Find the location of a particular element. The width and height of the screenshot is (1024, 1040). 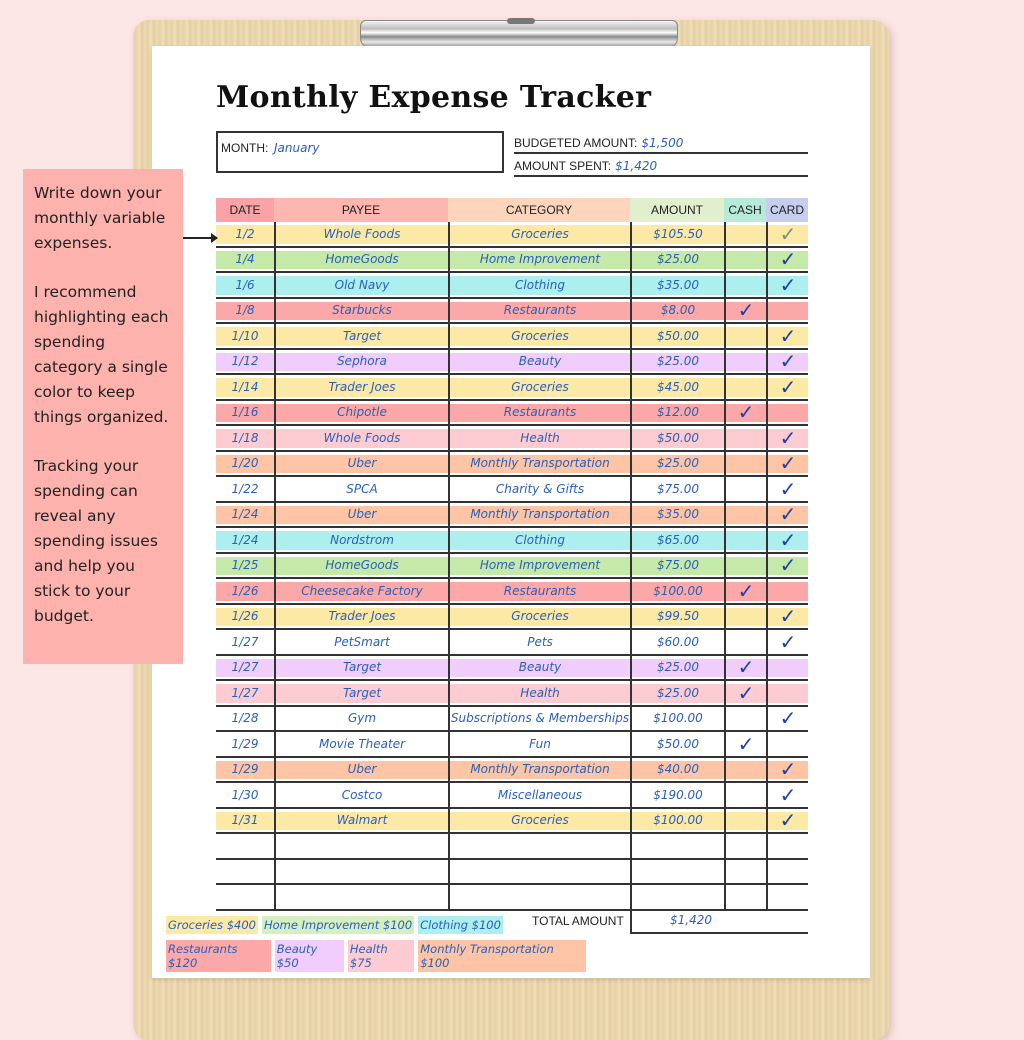

date-cell: 1/10 is located at coordinates (245, 336).